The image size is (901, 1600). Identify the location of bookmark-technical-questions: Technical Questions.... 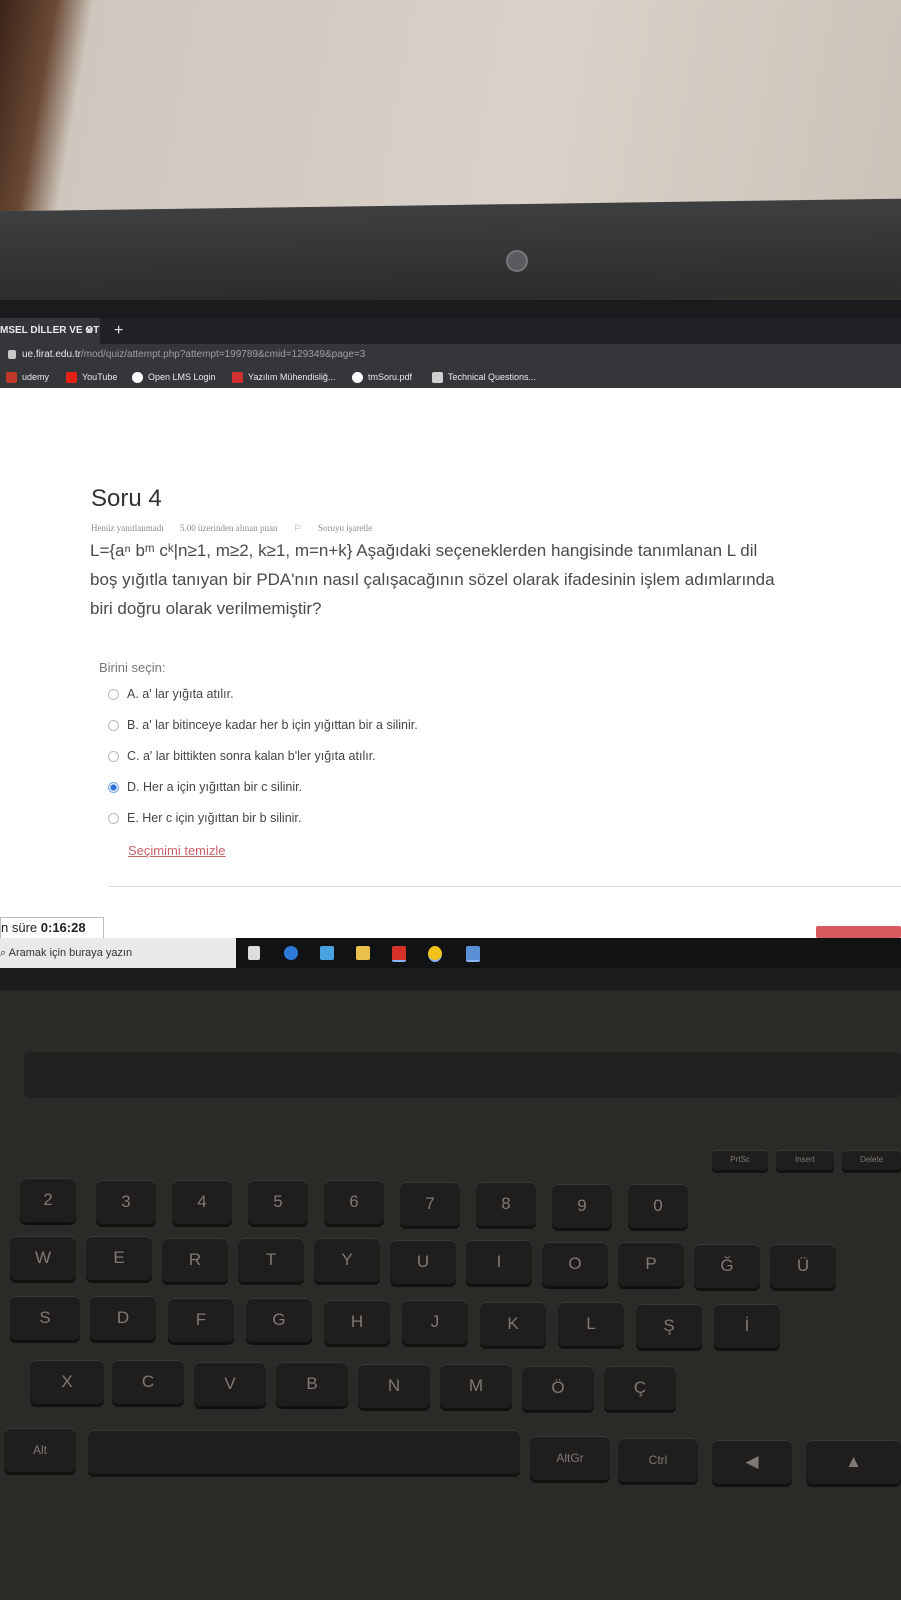
(484, 377).